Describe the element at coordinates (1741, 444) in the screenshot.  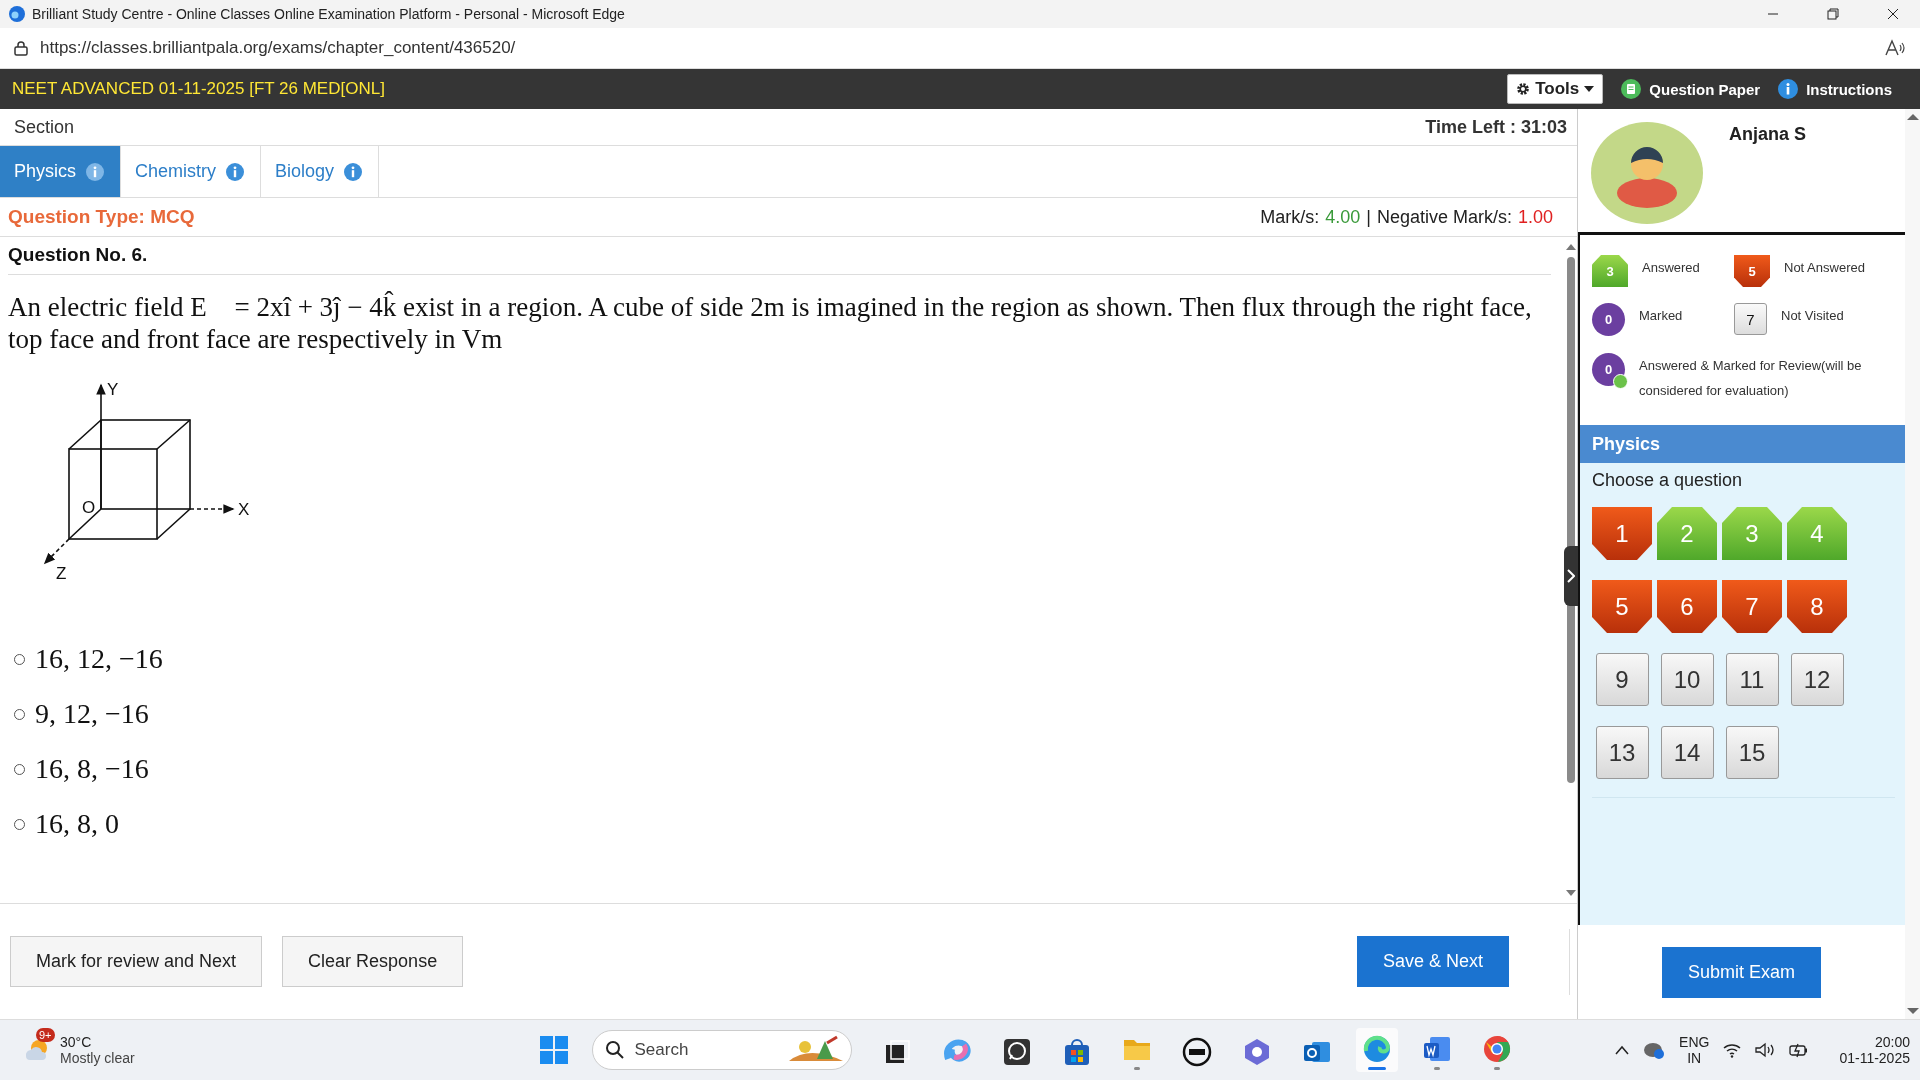
I see `palette-section-title: Physics` at that location.